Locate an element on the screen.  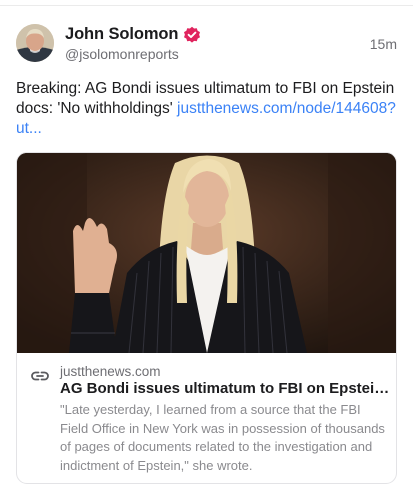
author-handle: @jsolomonreports is located at coordinates (122, 54).